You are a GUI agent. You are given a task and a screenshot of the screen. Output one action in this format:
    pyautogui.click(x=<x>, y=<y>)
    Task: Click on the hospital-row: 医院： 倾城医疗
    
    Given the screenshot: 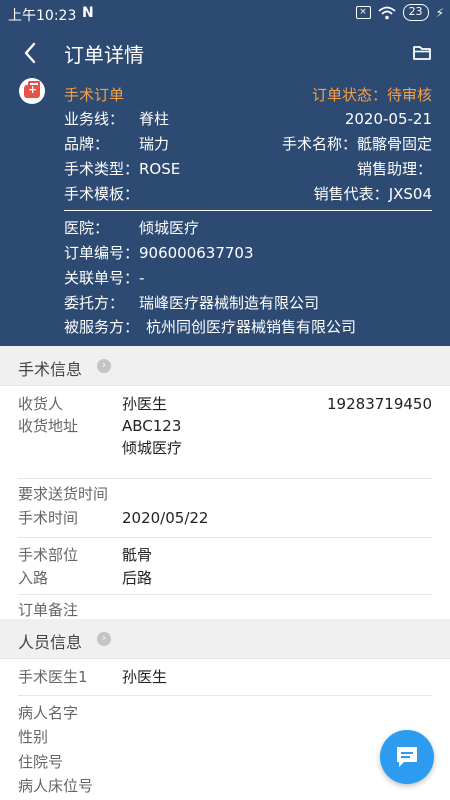 What is the action you would take?
    pyautogui.click(x=132, y=228)
    